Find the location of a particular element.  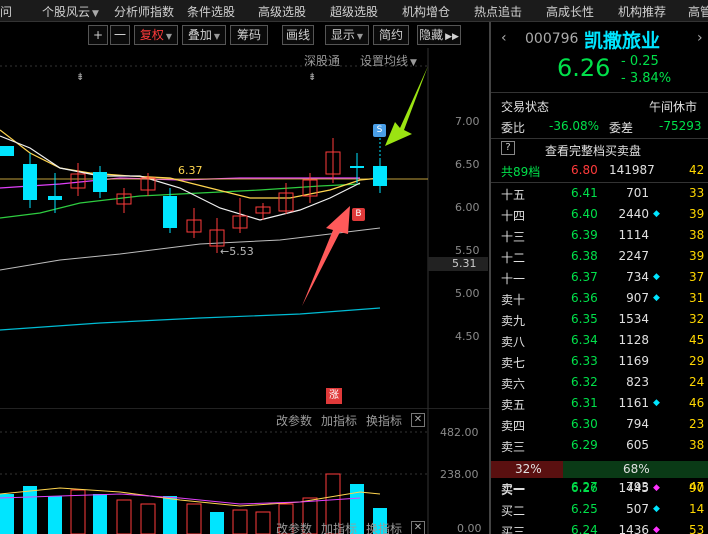

level-price: 6.37 is located at coordinates (584, 277).